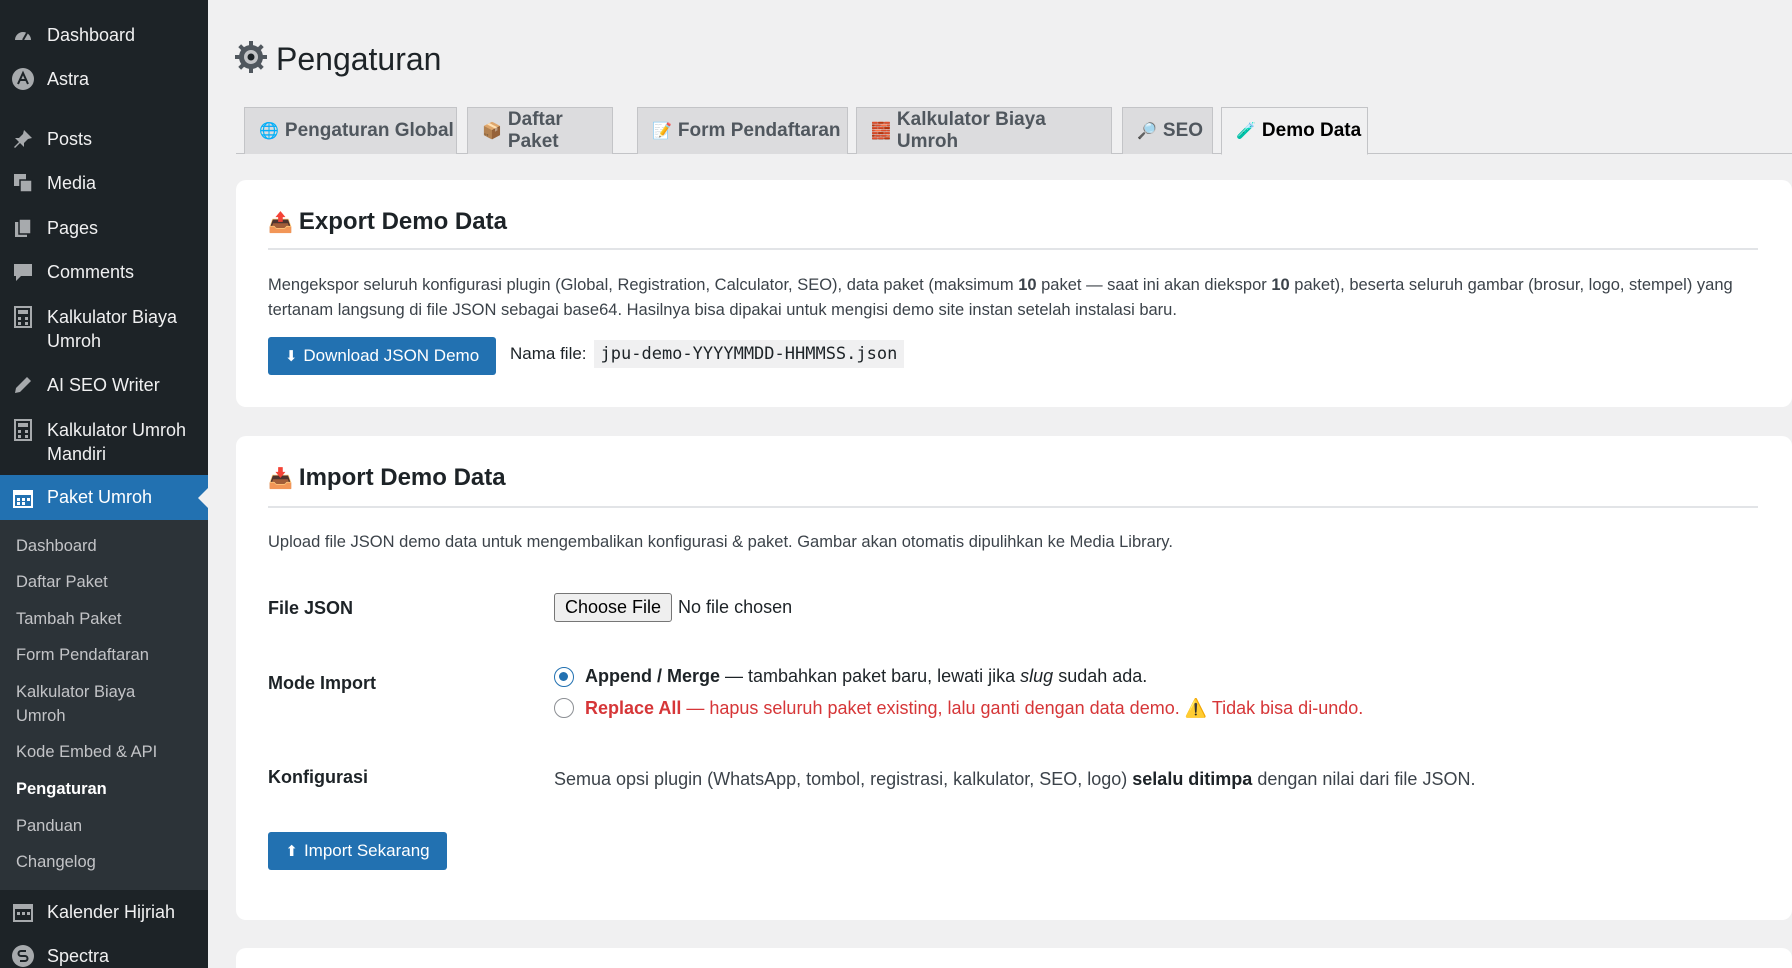 The height and width of the screenshot is (968, 1792). I want to click on filename-info: Nama file: jpu-demo-YYYYMMDD-HHMMSS.json, so click(707, 354).